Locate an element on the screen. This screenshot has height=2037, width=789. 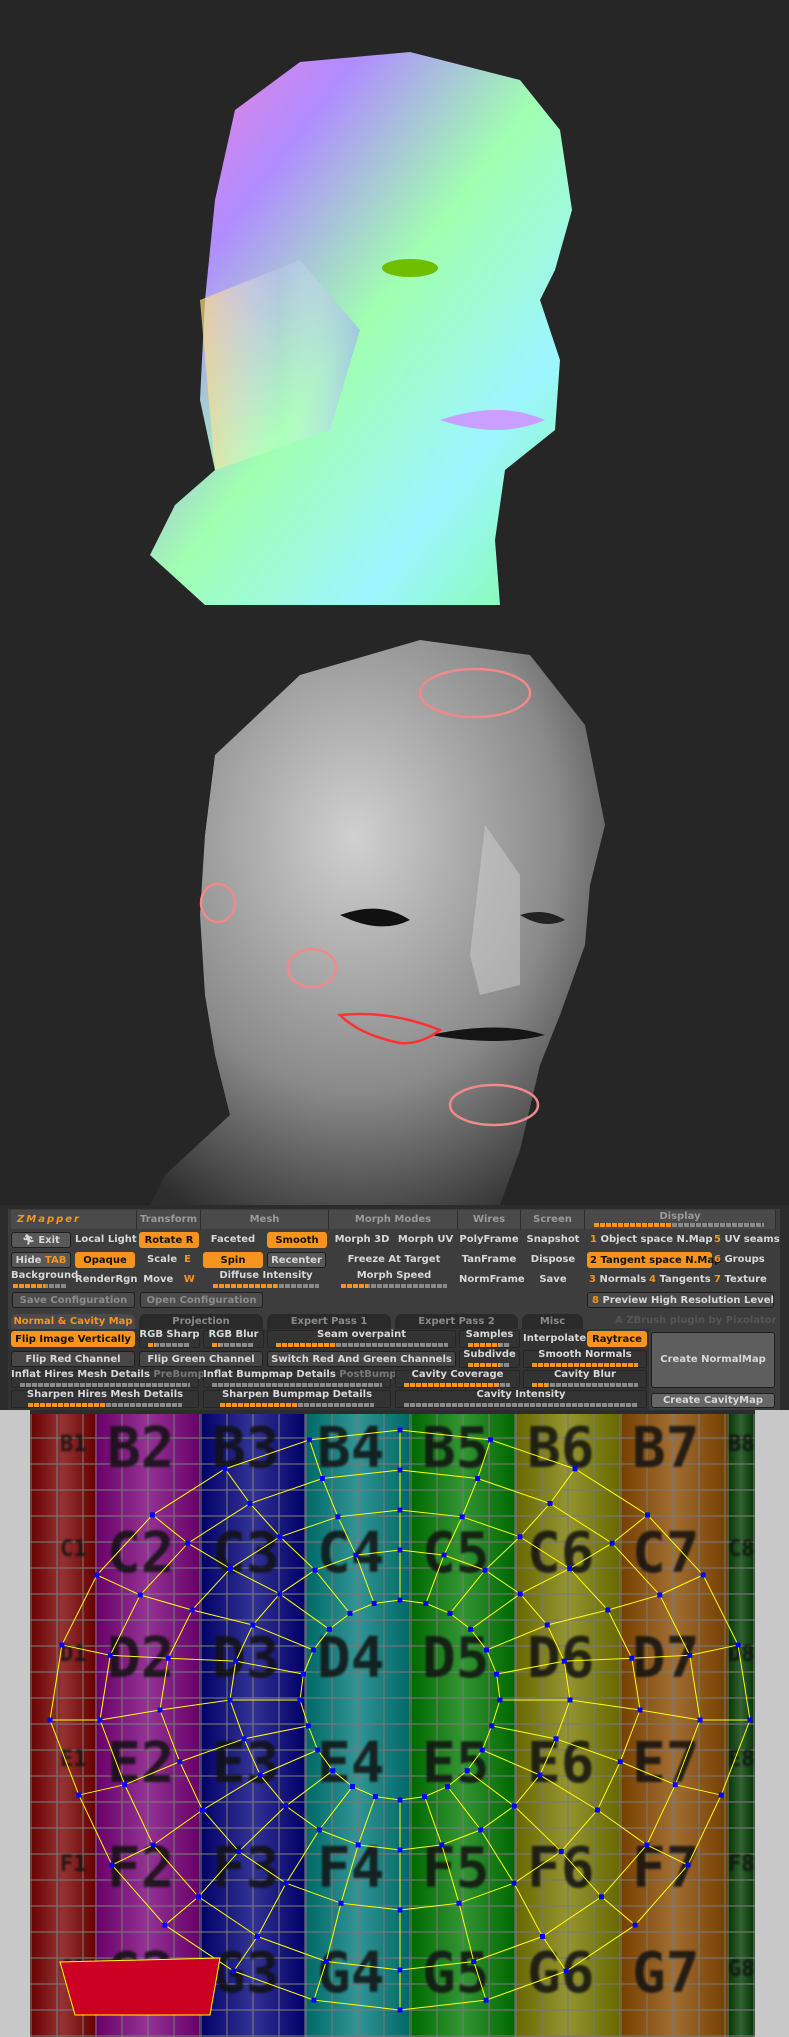
open-configuration-button: Open Configuration is located at coordinates (201, 1300).